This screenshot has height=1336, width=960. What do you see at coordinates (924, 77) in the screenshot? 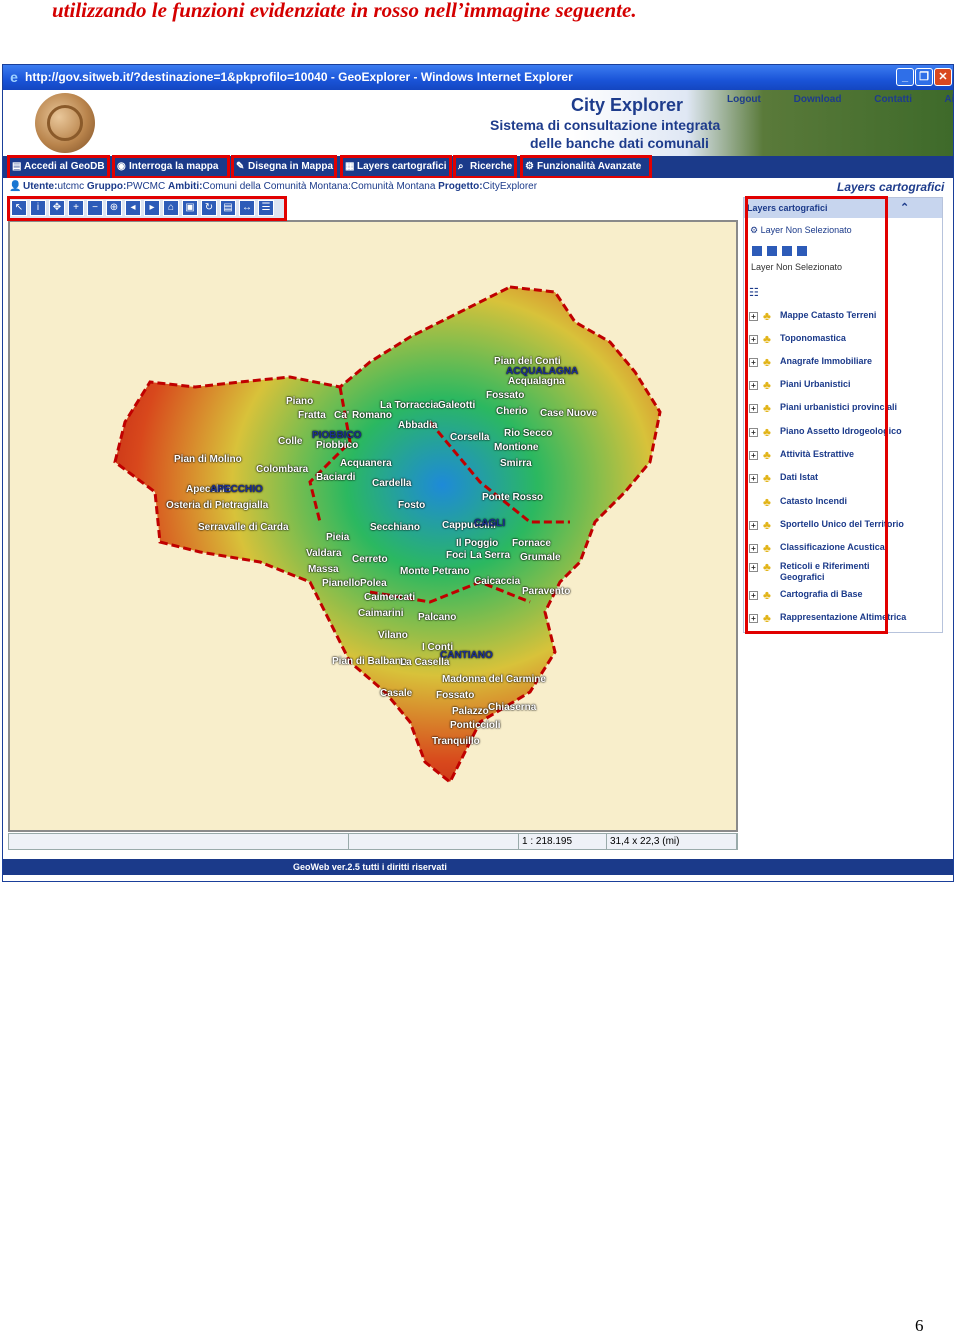
I see `maximize-button: ❐` at bounding box center [924, 77].